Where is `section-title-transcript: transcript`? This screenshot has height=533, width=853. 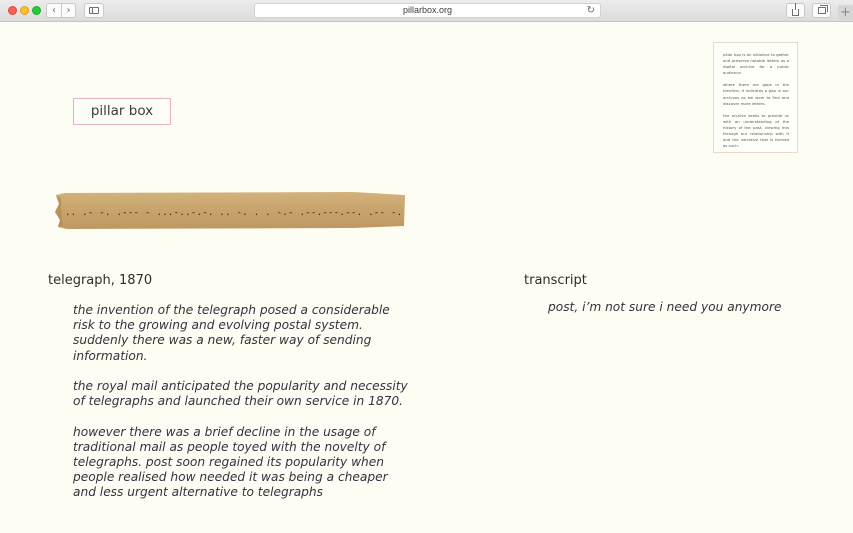
section-title-transcript: transcript is located at coordinates (555, 280).